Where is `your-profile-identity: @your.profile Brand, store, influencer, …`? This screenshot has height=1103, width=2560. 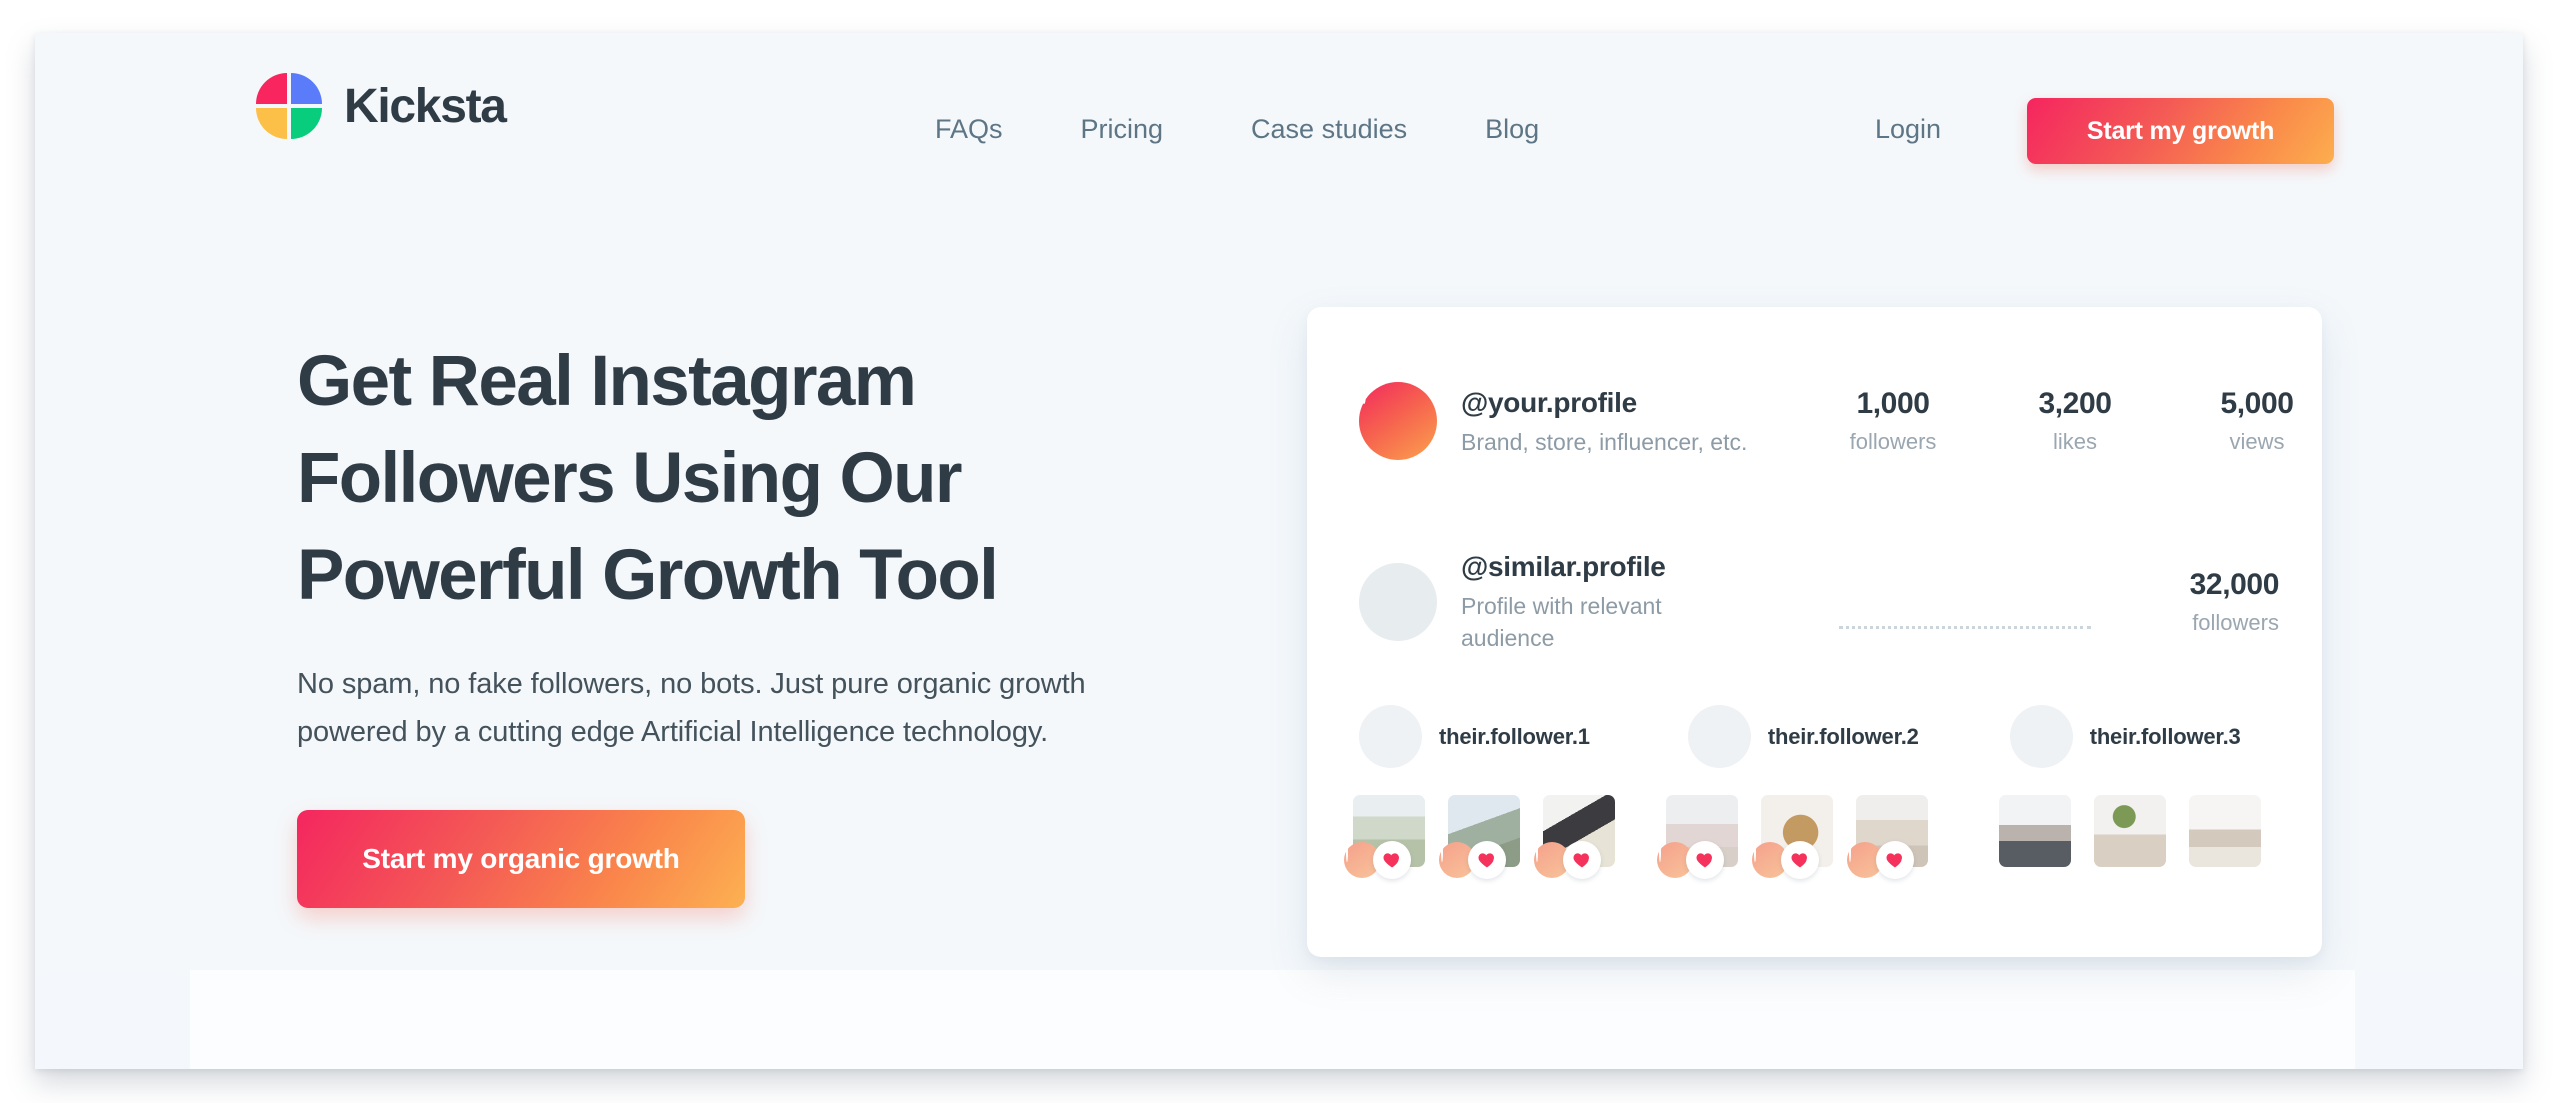 your-profile-identity: @your.profile Brand, store, influencer, … is located at coordinates (1641, 421).